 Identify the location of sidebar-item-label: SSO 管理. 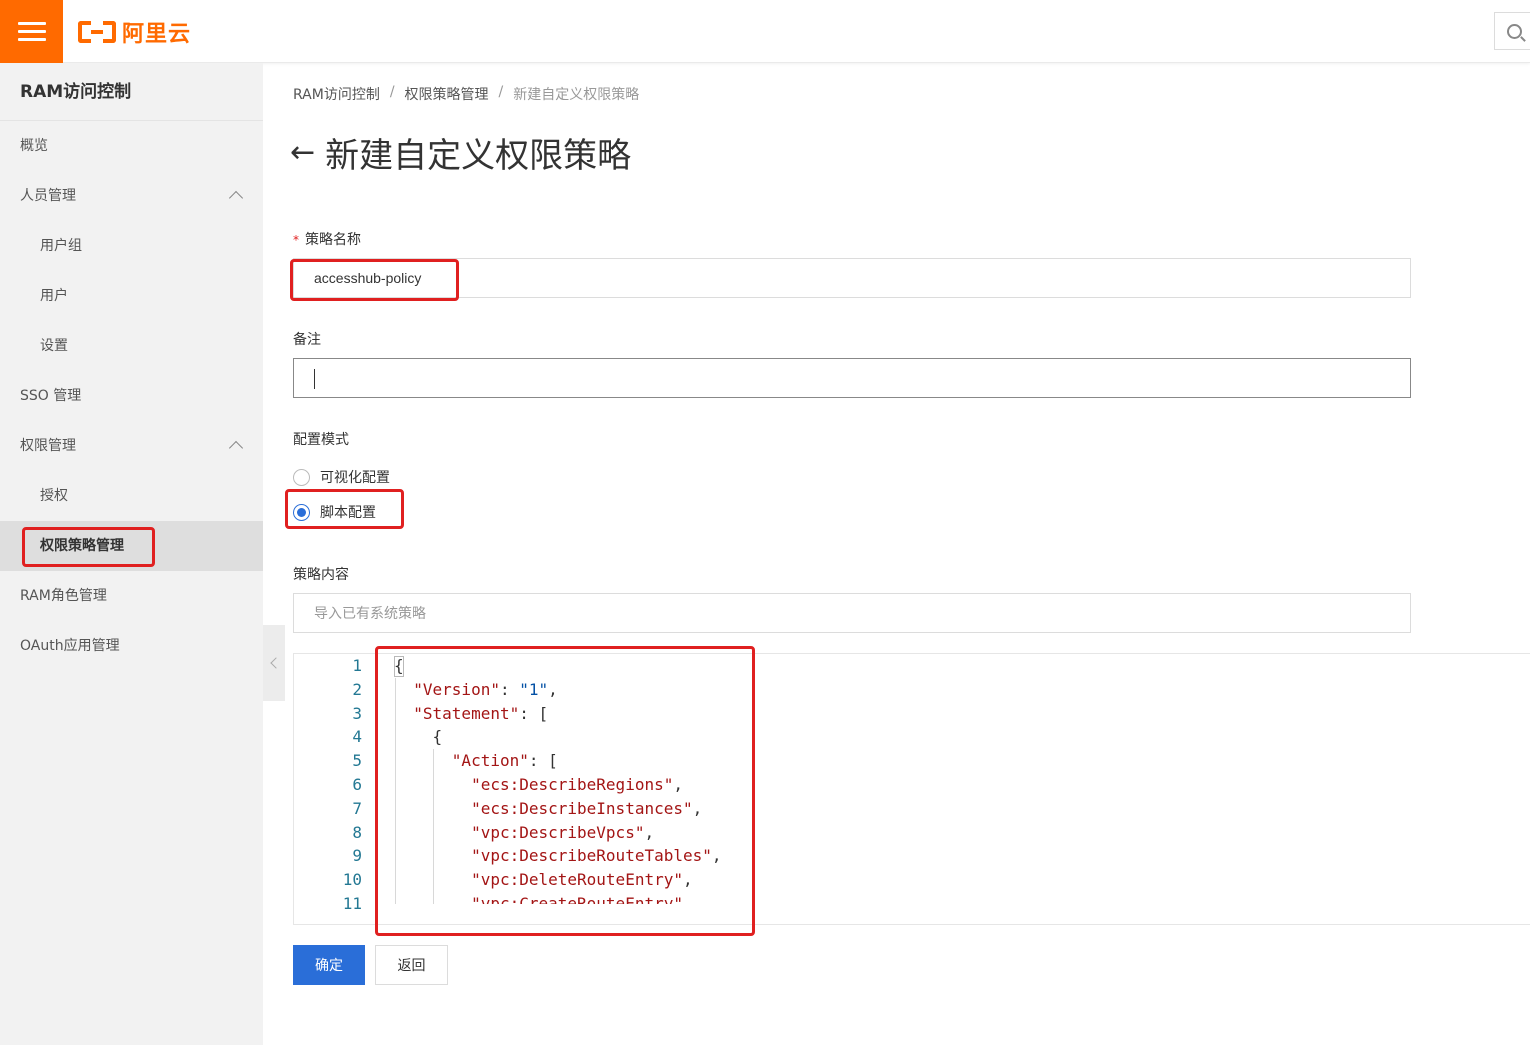
(51, 396).